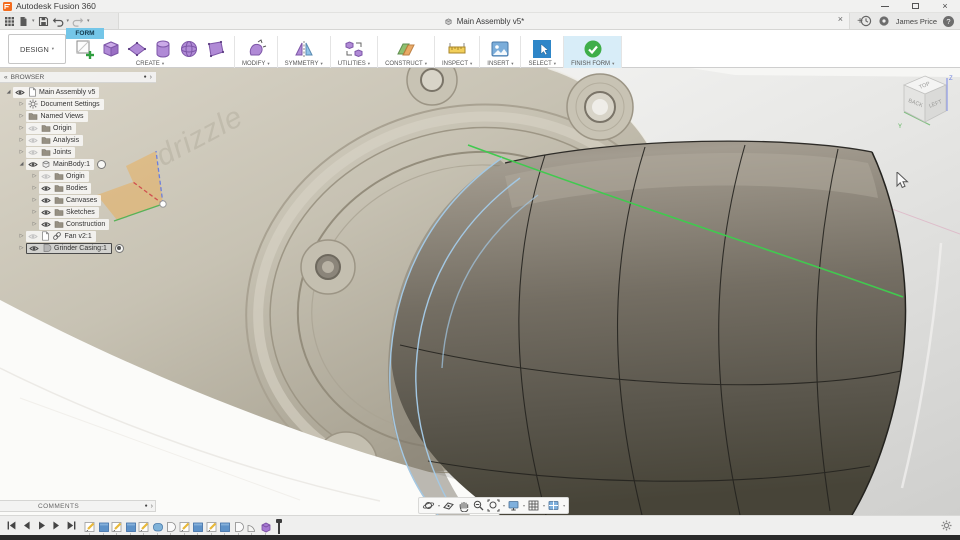 This screenshot has width=960, height=540. Describe the element at coordinates (866, 21) in the screenshot. I see `job-status-icon` at that location.